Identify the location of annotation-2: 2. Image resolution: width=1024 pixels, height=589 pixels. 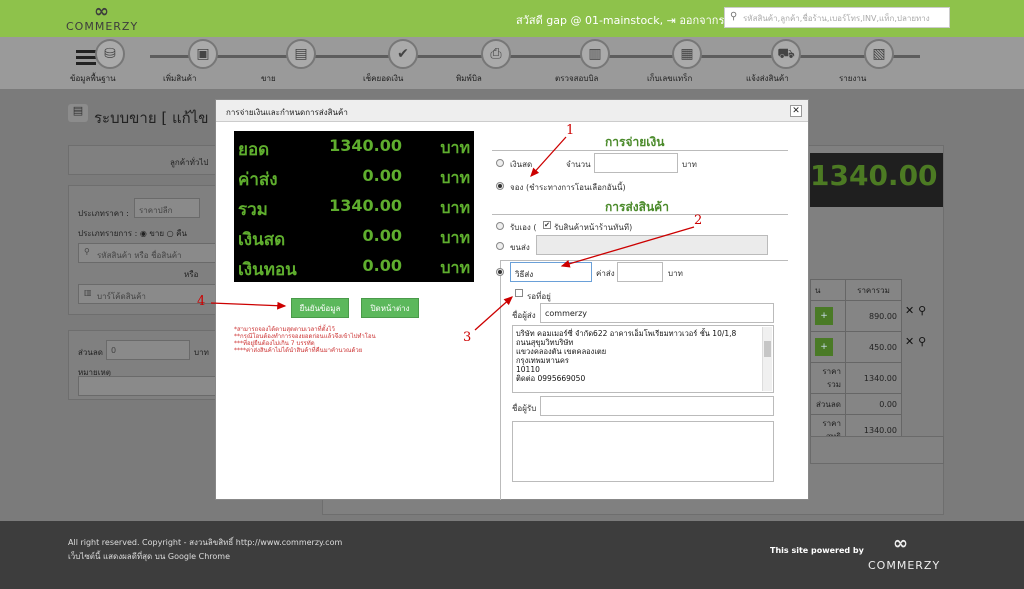
(698, 220).